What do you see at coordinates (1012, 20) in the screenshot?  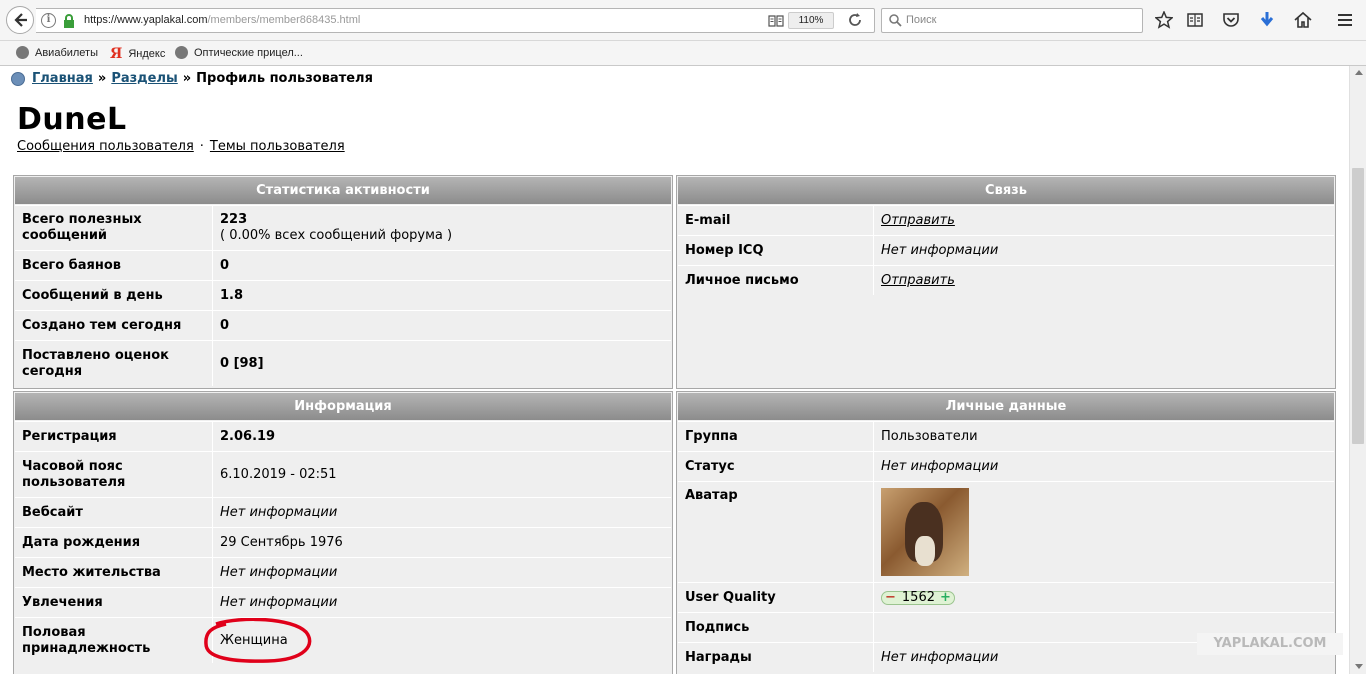 I see `search-input: Поиск` at bounding box center [1012, 20].